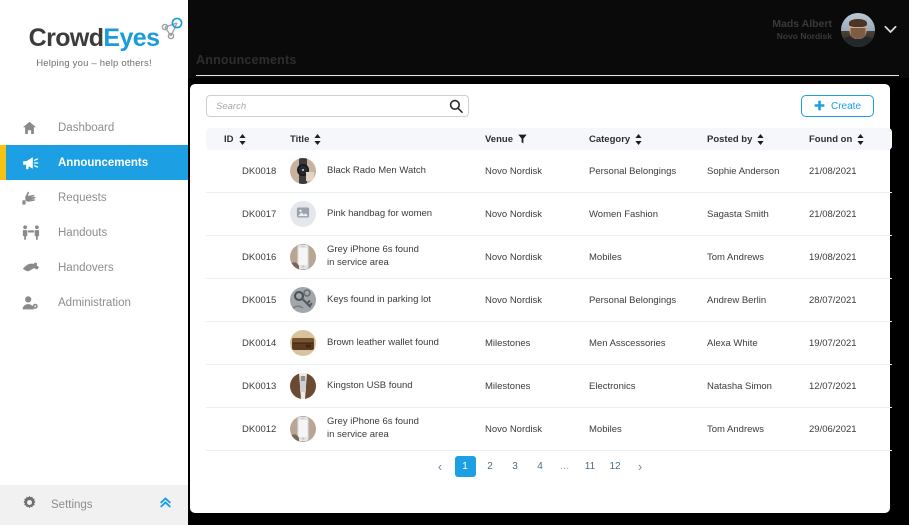 The image size is (909, 525). Describe the element at coordinates (858, 30) in the screenshot. I see `avatar` at that location.